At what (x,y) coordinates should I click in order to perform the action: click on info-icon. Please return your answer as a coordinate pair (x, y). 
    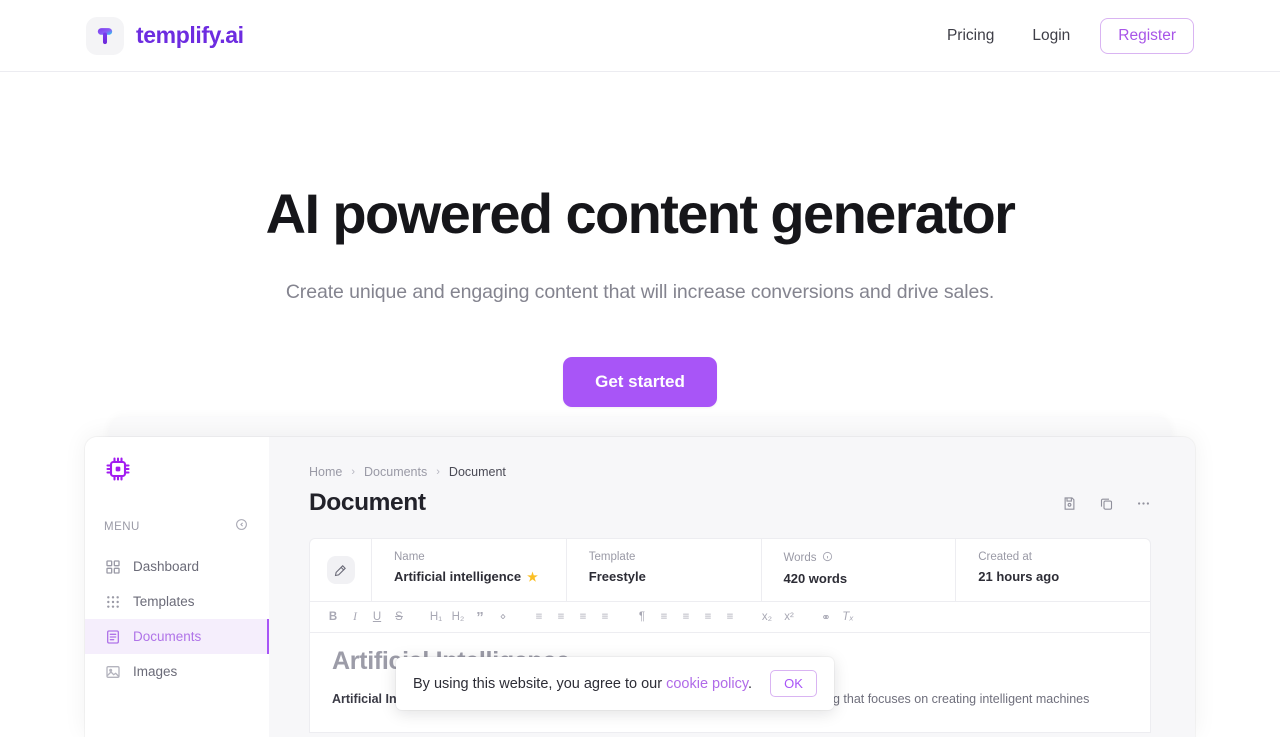
    Looking at the image, I should click on (827, 558).